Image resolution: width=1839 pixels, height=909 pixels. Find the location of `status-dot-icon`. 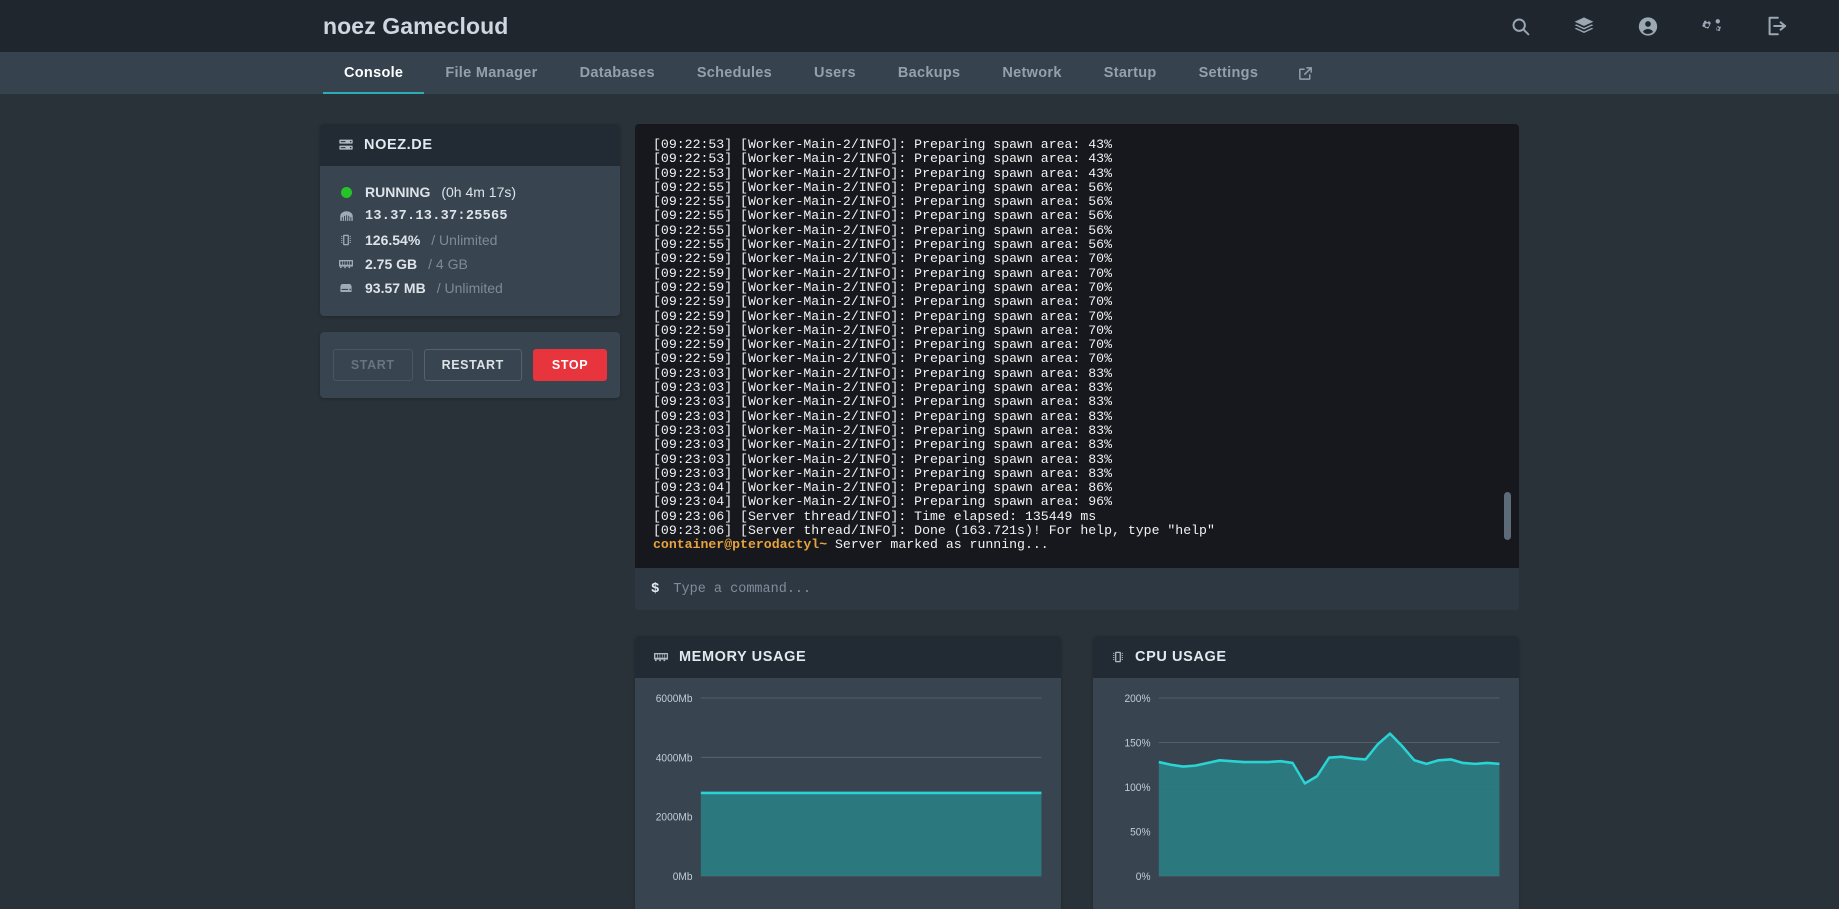

status-dot-icon is located at coordinates (346, 192).